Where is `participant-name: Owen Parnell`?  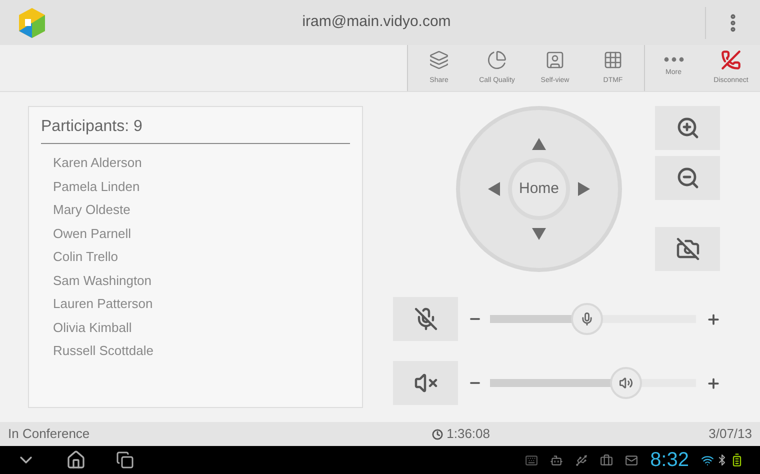
participant-name: Owen Parnell is located at coordinates (201, 233).